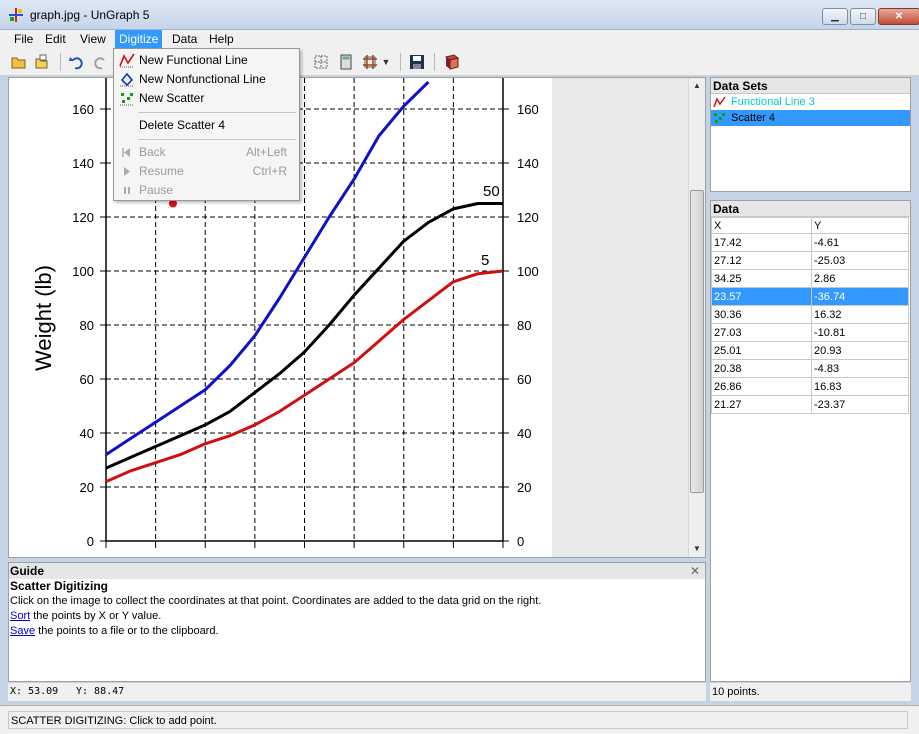 Image resolution: width=919 pixels, height=734 pixels. What do you see at coordinates (697, 341) in the screenshot?
I see `scroll-thumb` at bounding box center [697, 341].